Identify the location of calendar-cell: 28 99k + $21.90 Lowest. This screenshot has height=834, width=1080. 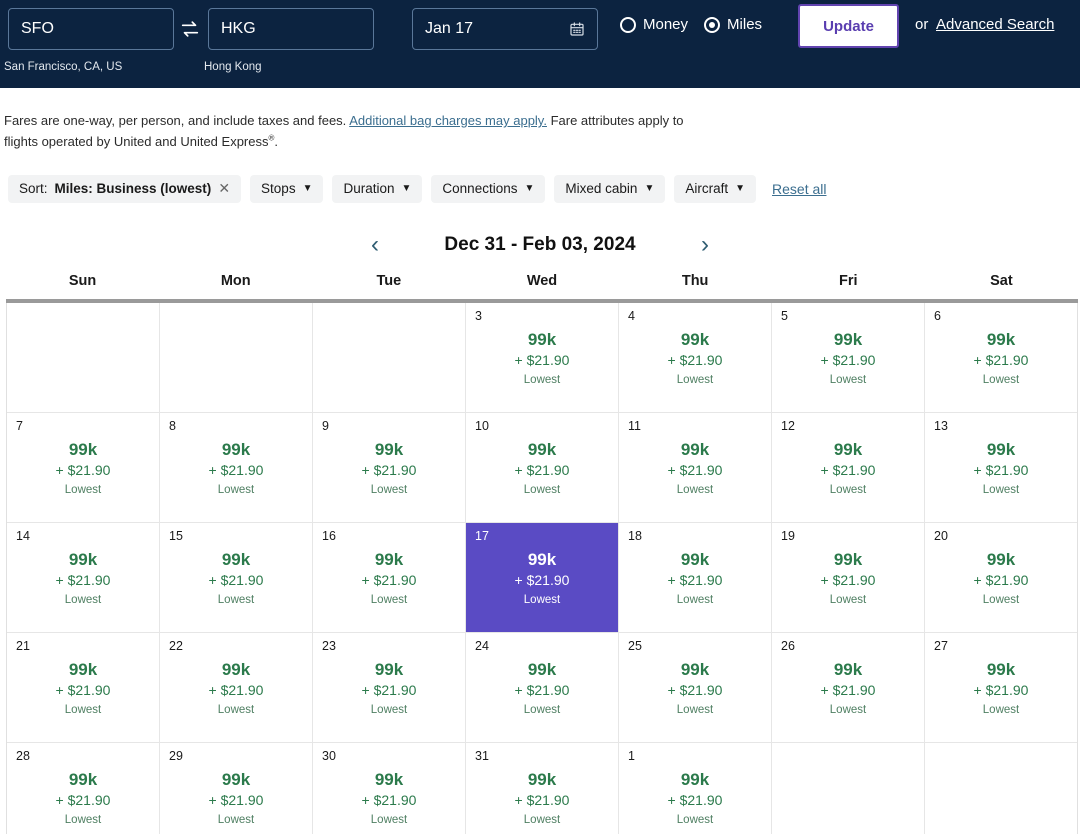
(83, 788).